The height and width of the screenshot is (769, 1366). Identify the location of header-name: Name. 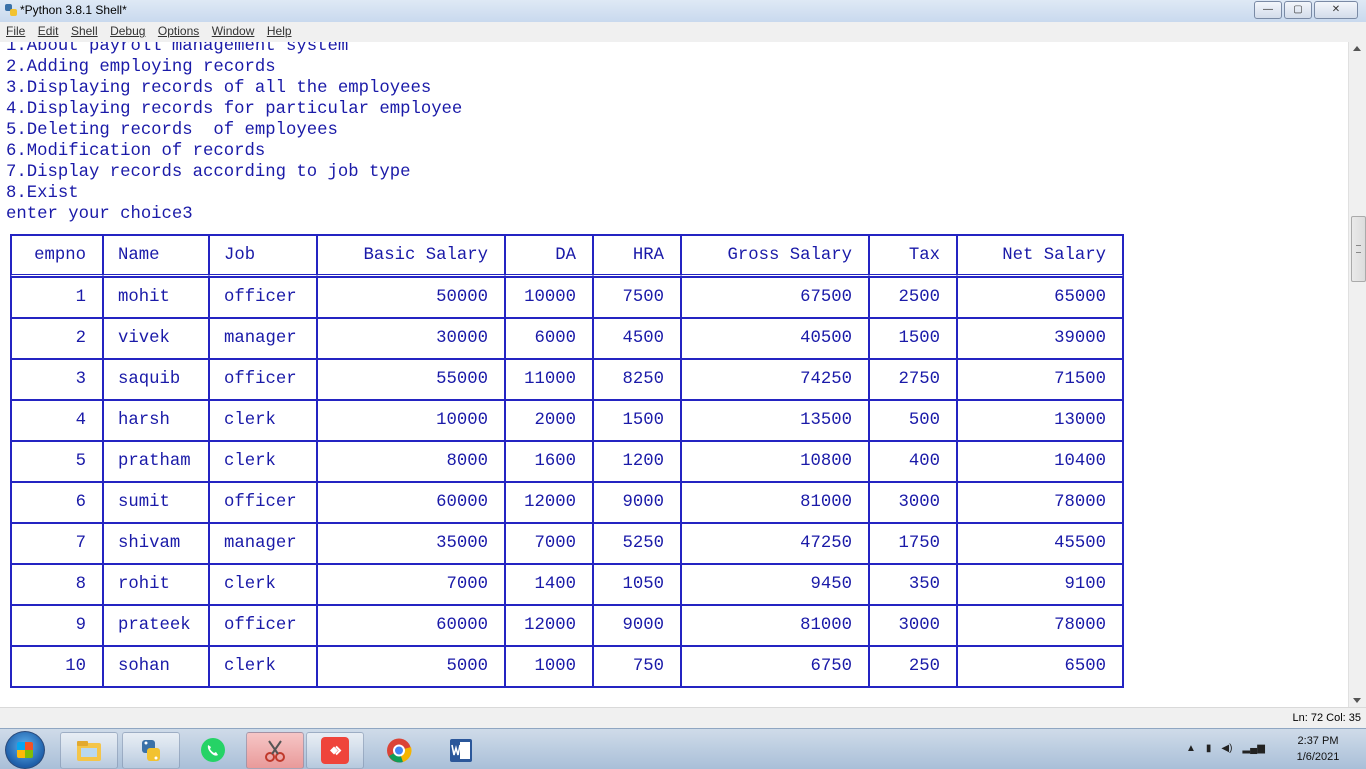
(156, 256).